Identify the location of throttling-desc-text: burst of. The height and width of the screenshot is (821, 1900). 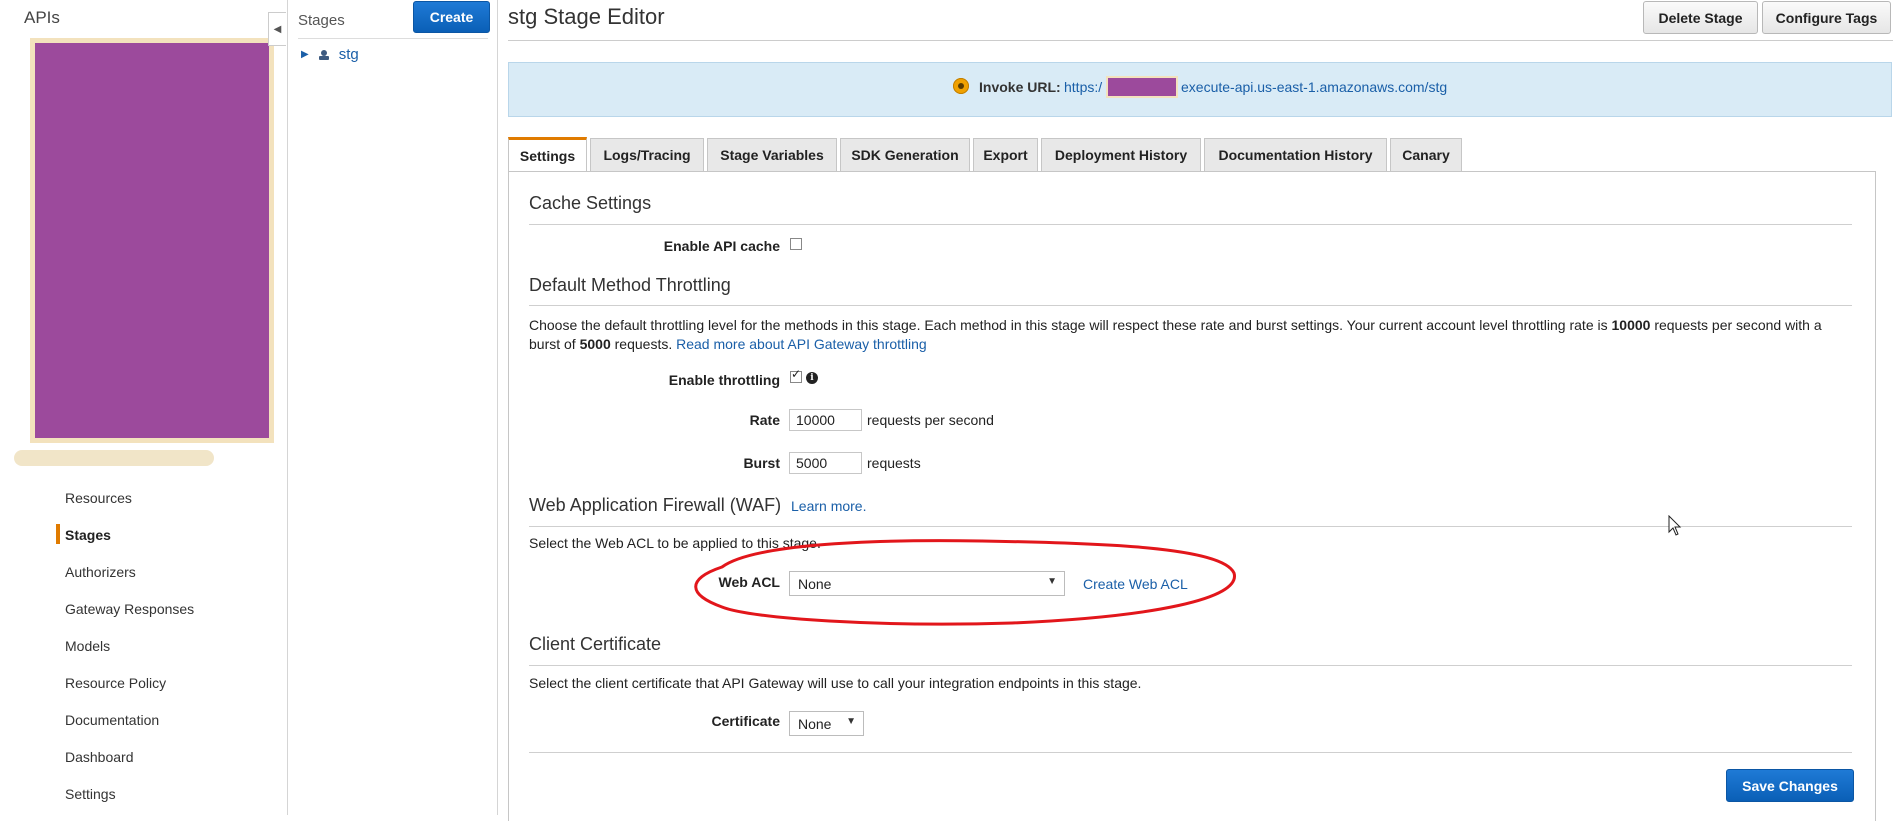
(554, 344).